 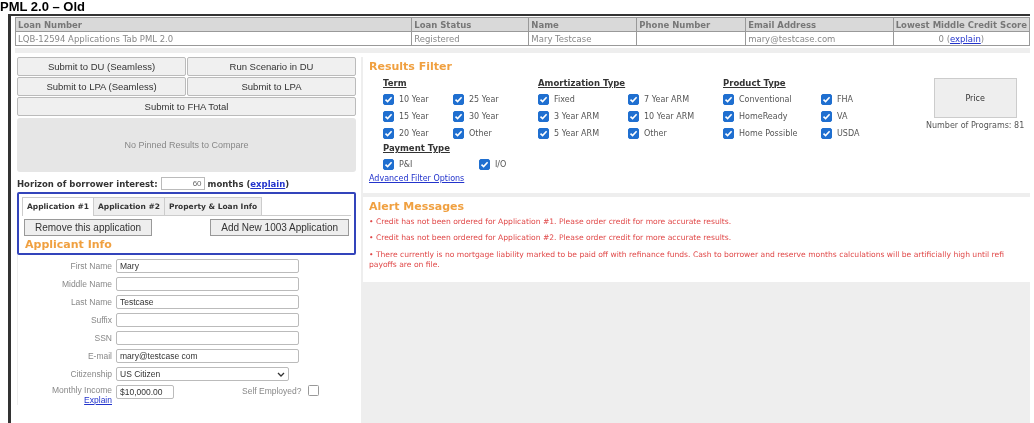 I want to click on section-title: Applicant Info, so click(x=69, y=244).